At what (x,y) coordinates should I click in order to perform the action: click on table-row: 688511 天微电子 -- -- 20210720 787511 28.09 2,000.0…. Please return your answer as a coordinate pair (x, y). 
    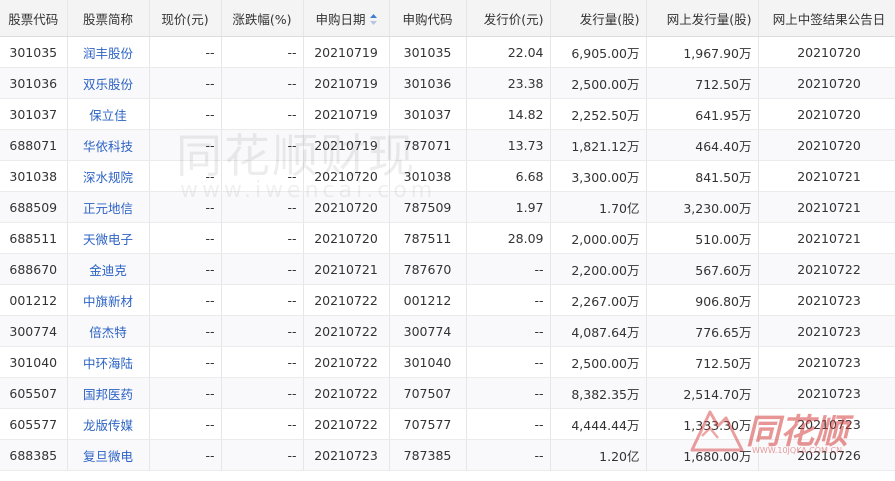
    Looking at the image, I should click on (447, 238).